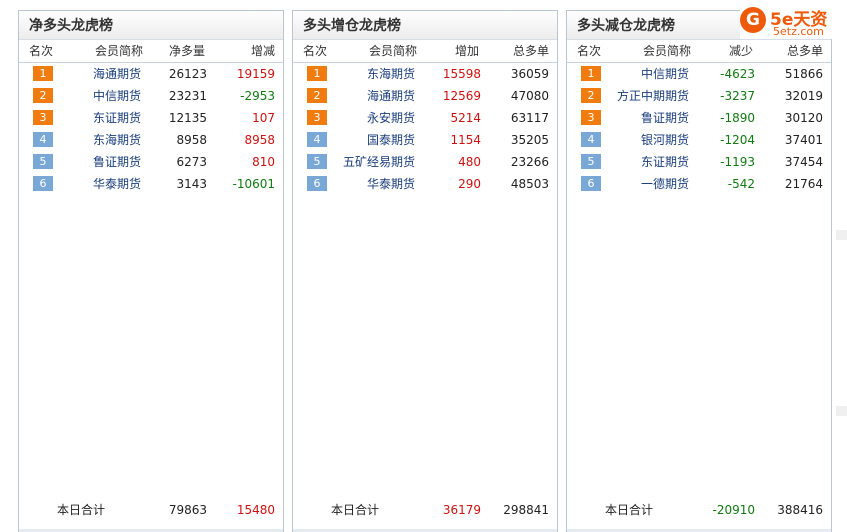 The width and height of the screenshot is (847, 532). I want to click on total-value2: 15480, so click(255, 510).